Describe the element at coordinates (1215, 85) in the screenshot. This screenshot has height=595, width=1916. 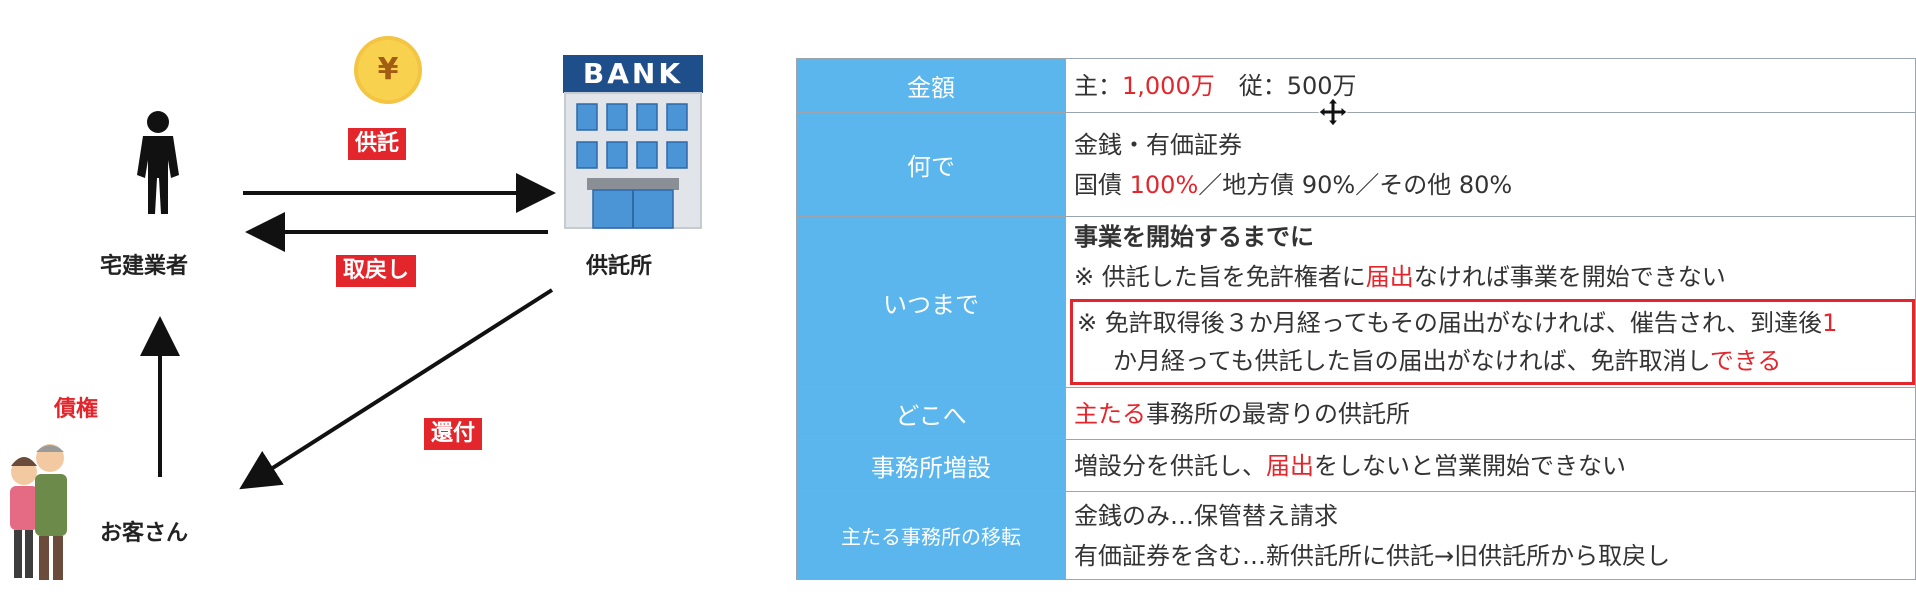
I see `amount-text: 主：1,000万 従：500万` at that location.